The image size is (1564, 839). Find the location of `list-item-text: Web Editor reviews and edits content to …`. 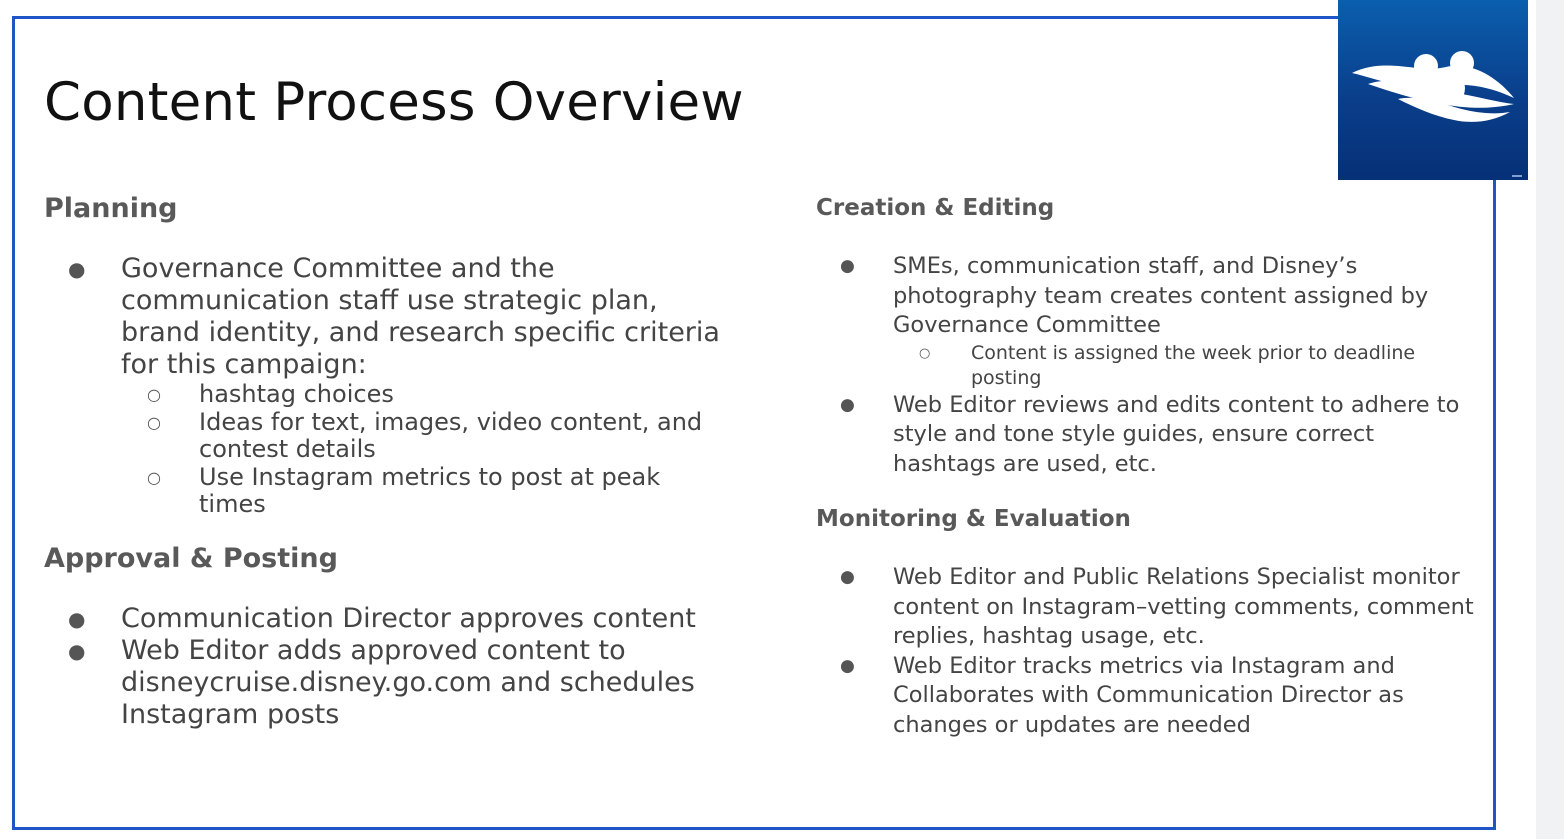

list-item-text: Web Editor reviews and edits content to … is located at coordinates (1176, 434).